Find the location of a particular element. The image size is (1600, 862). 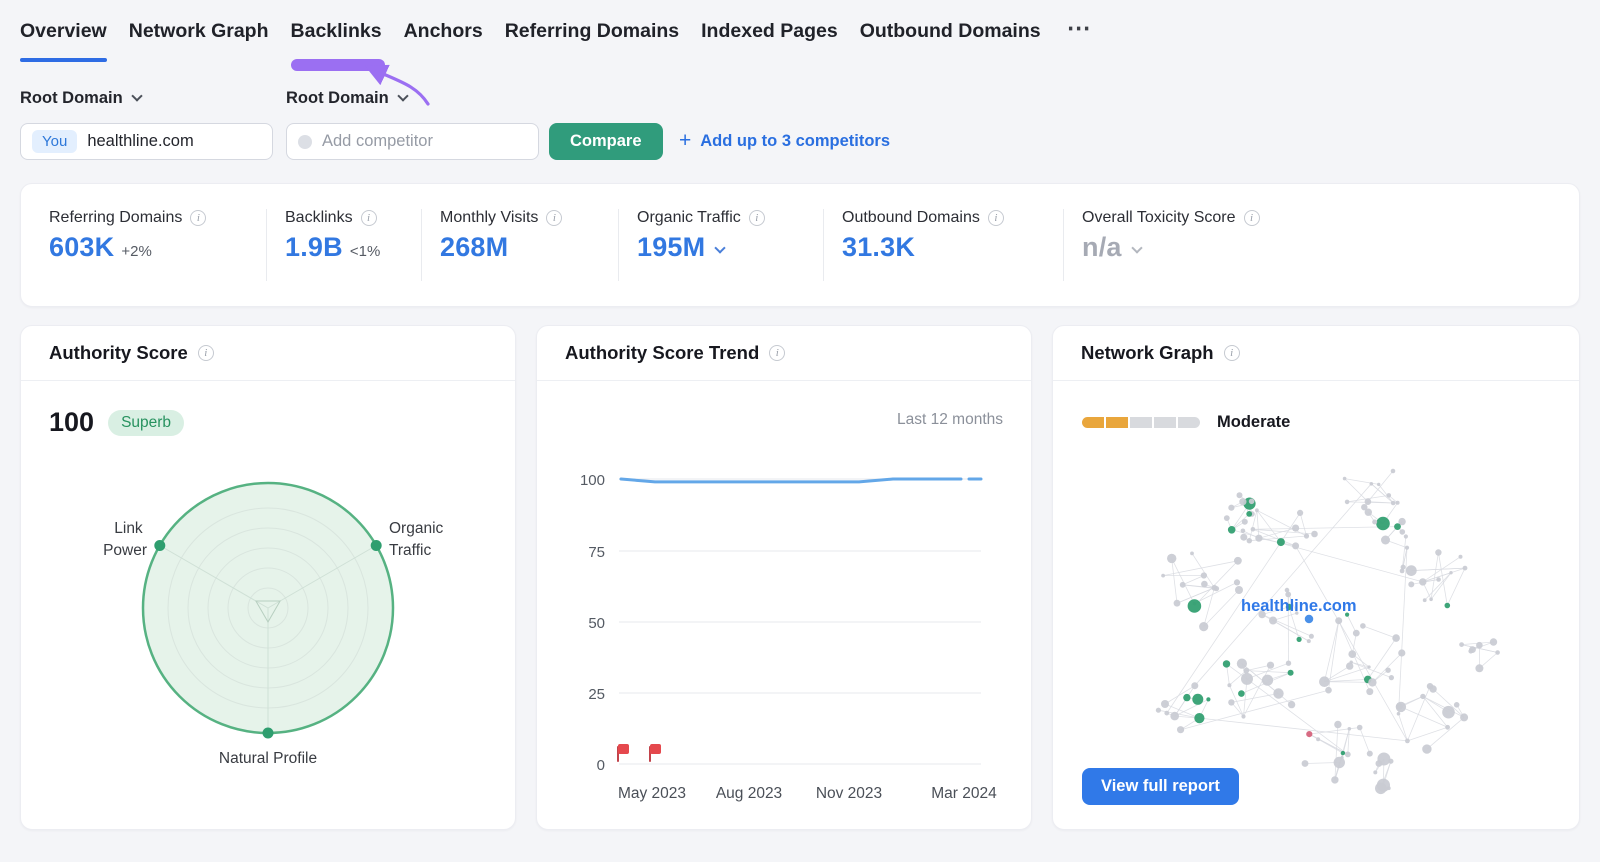

add-competitor-input: Add competitor is located at coordinates (412, 141).